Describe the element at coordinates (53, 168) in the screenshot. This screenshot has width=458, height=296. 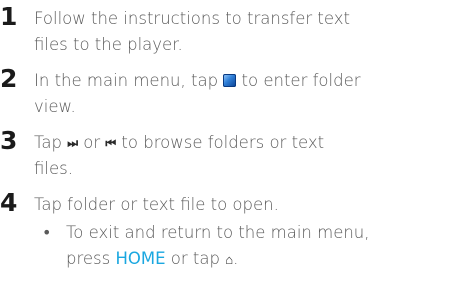
I see `step-text-line: files.` at that location.